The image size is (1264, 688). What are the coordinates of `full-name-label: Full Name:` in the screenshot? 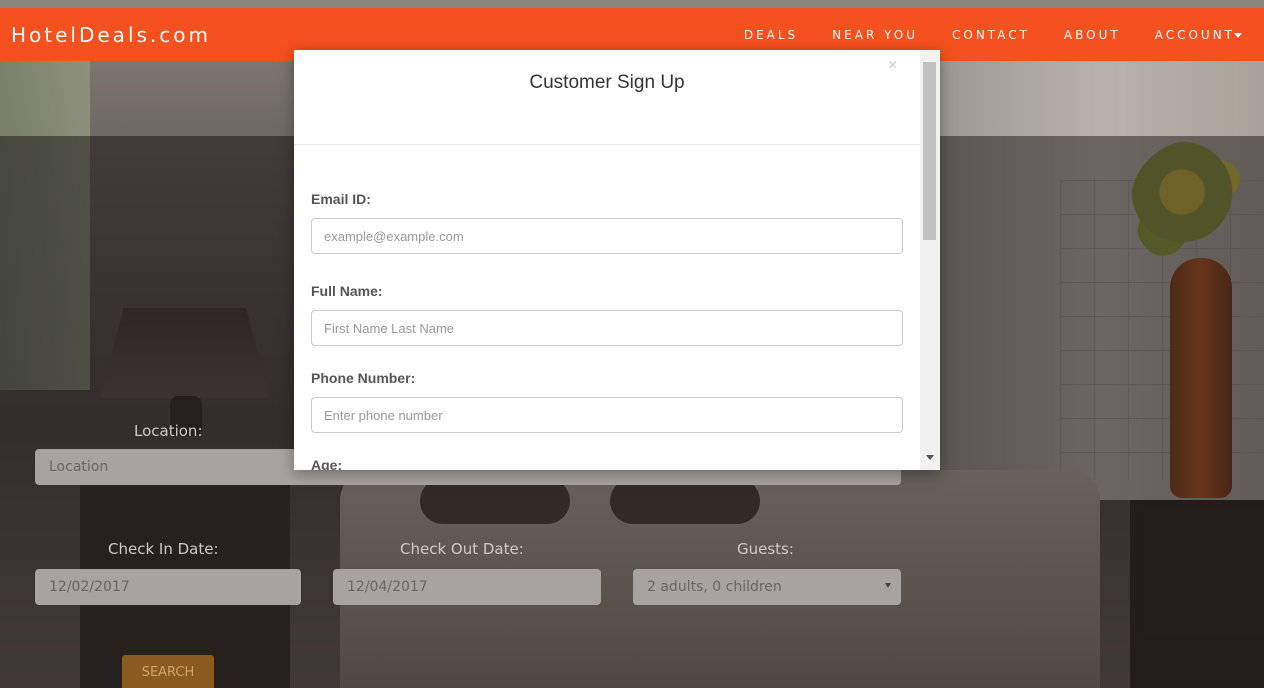 It's located at (347, 291).